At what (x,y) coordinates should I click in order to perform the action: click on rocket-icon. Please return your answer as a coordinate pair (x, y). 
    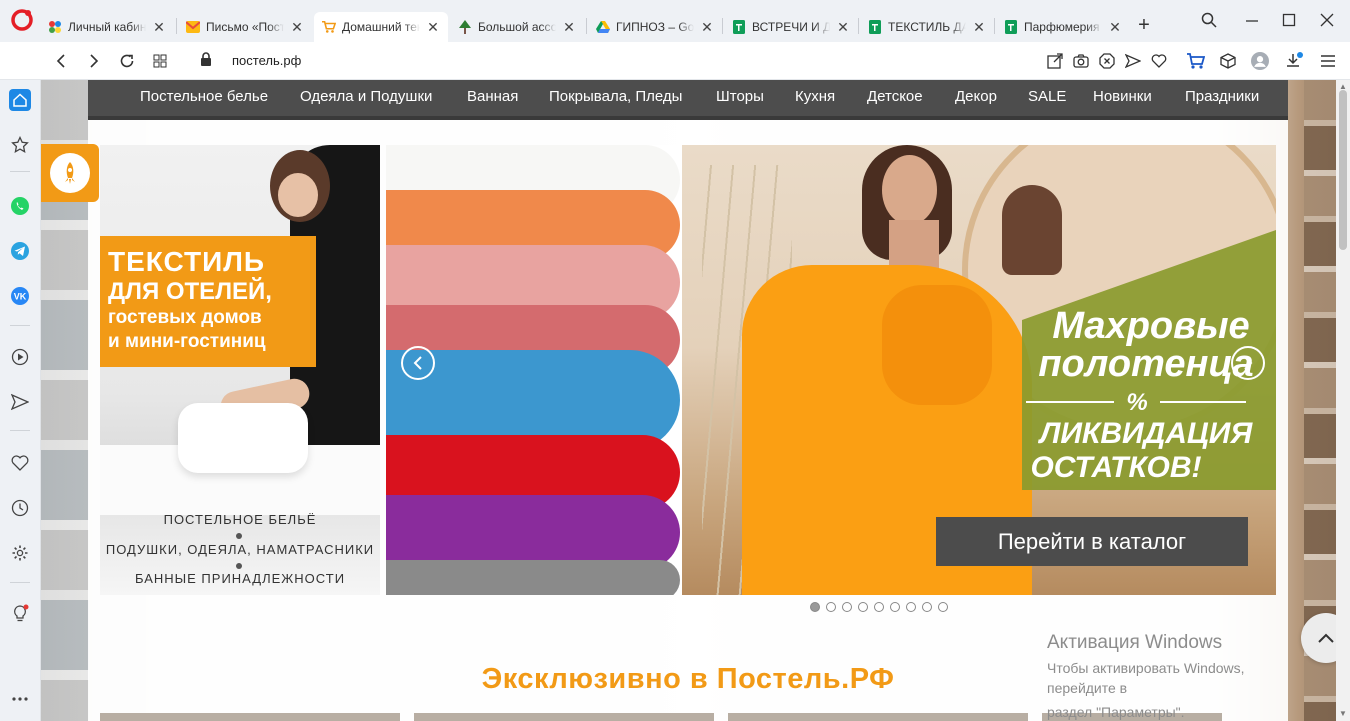
    Looking at the image, I should click on (70, 173).